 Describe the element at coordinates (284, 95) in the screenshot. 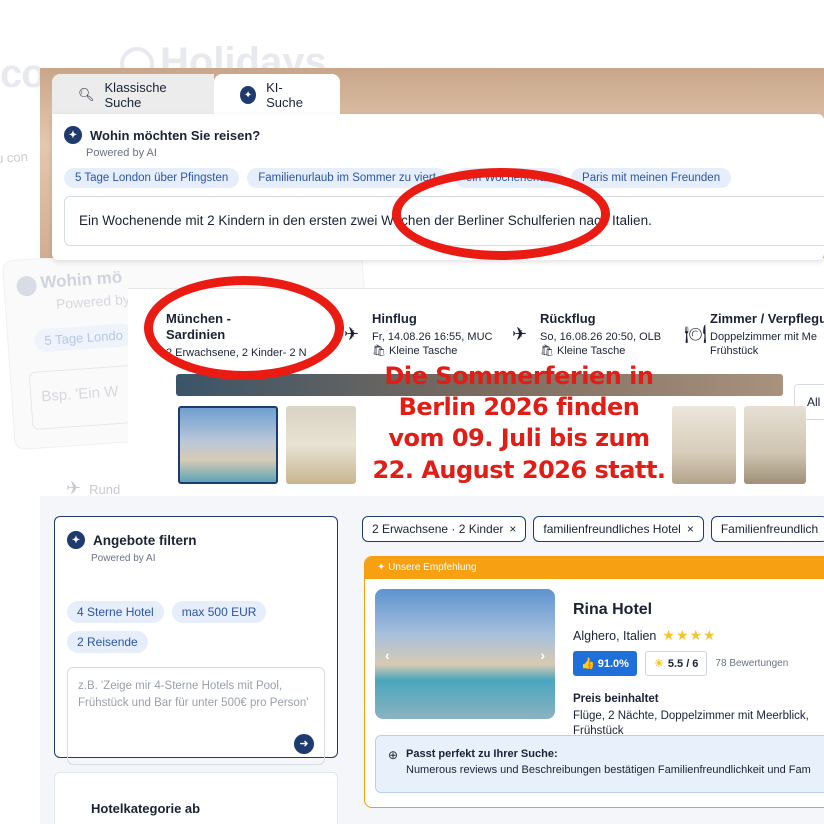

I see `tab-label: KI-Suche` at that location.